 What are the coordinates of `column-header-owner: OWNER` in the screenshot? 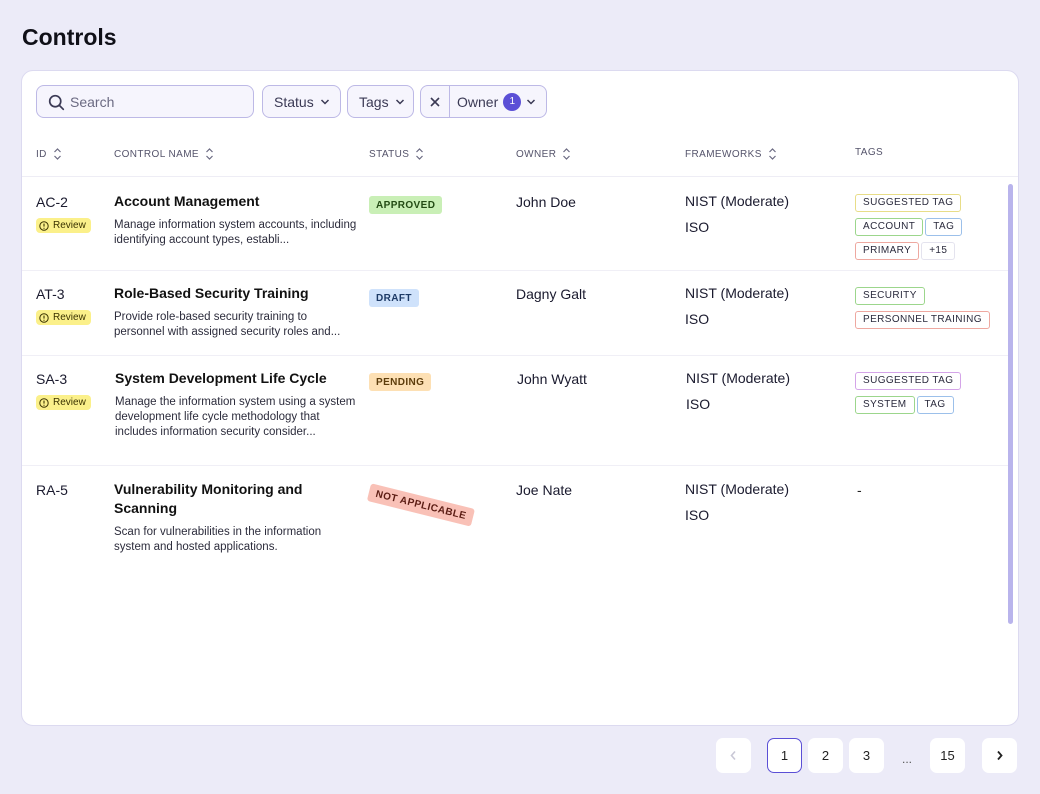 It's located at (543, 154).